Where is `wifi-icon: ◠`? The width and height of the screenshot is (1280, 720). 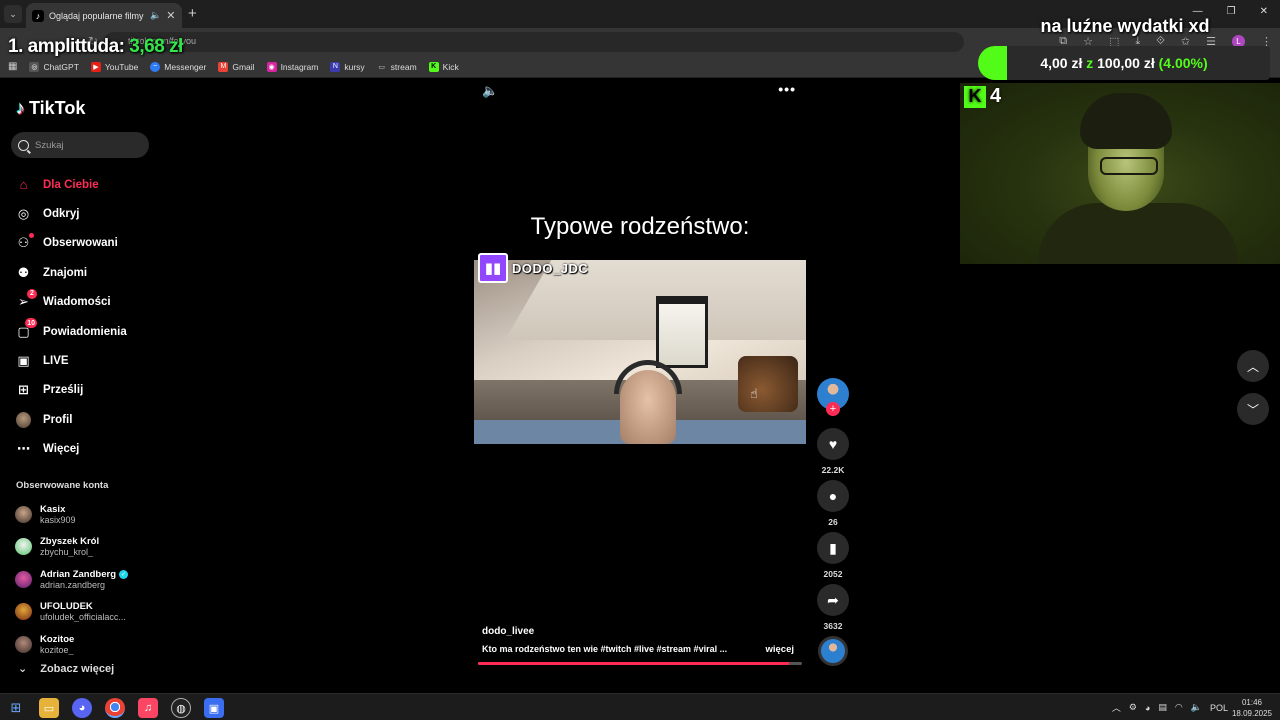
wifi-icon: ◠ is located at coordinates (1179, 707).